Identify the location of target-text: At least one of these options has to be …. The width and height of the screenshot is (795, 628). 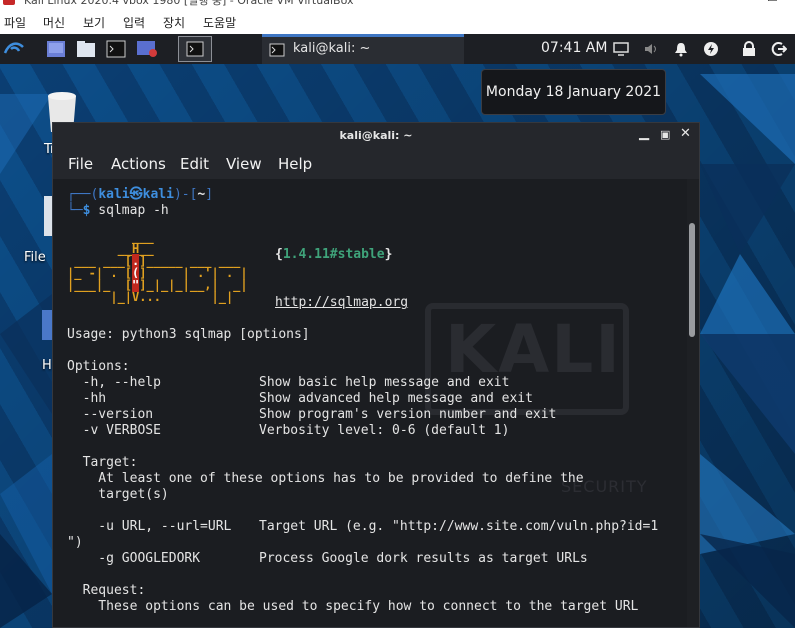
(325, 478).